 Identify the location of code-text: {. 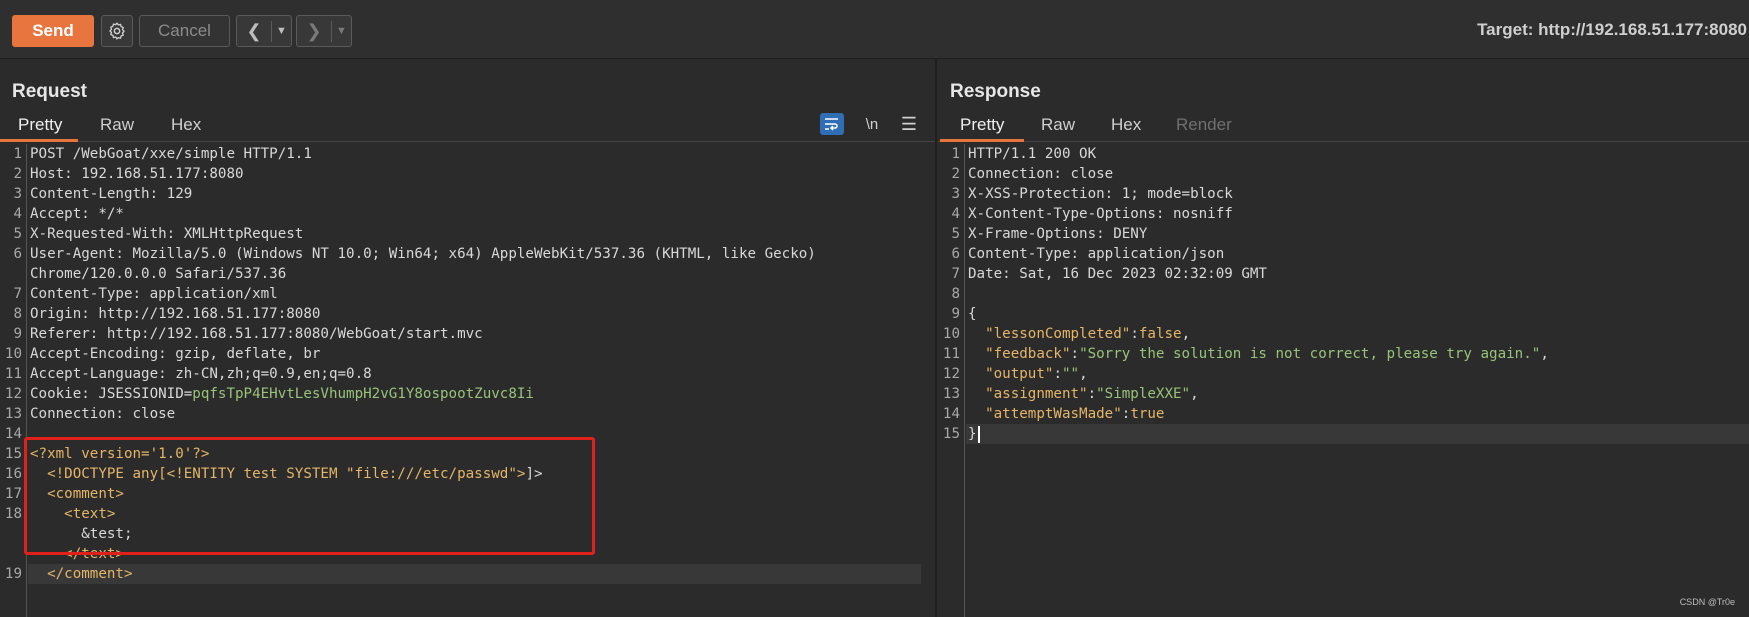
(972, 314).